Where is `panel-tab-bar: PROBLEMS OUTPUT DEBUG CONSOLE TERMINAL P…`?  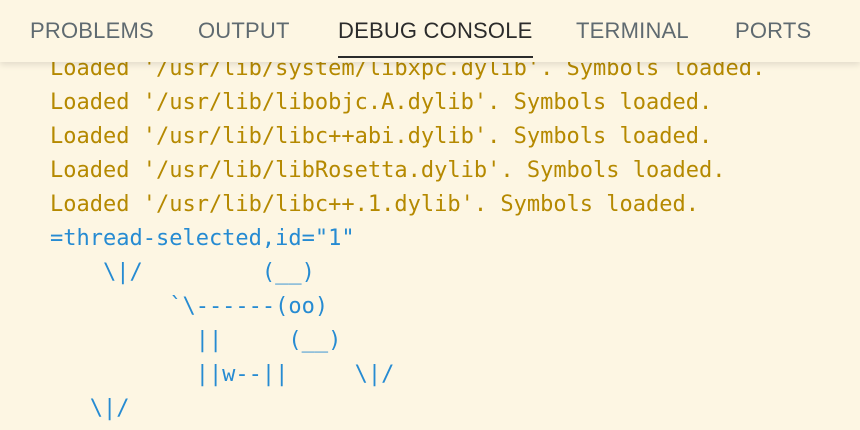 panel-tab-bar: PROBLEMS OUTPUT DEBUG CONSOLE TERMINAL P… is located at coordinates (430, 31).